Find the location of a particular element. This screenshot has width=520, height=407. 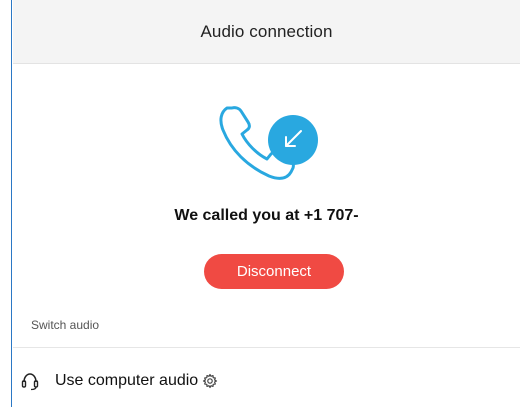

use-computer-audio-label: Use computer audio is located at coordinates (127, 380).